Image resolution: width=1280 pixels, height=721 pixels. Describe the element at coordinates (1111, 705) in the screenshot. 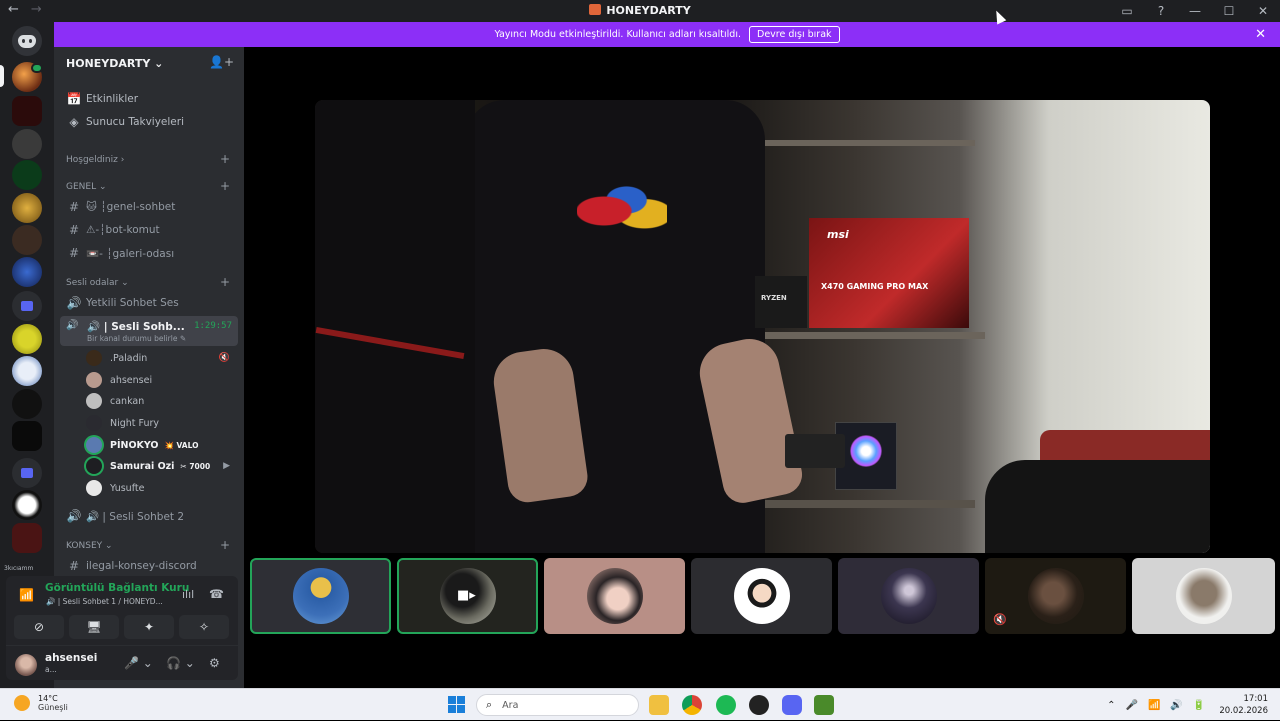

I see `show-hidden-icons-chevron: ⌃` at that location.